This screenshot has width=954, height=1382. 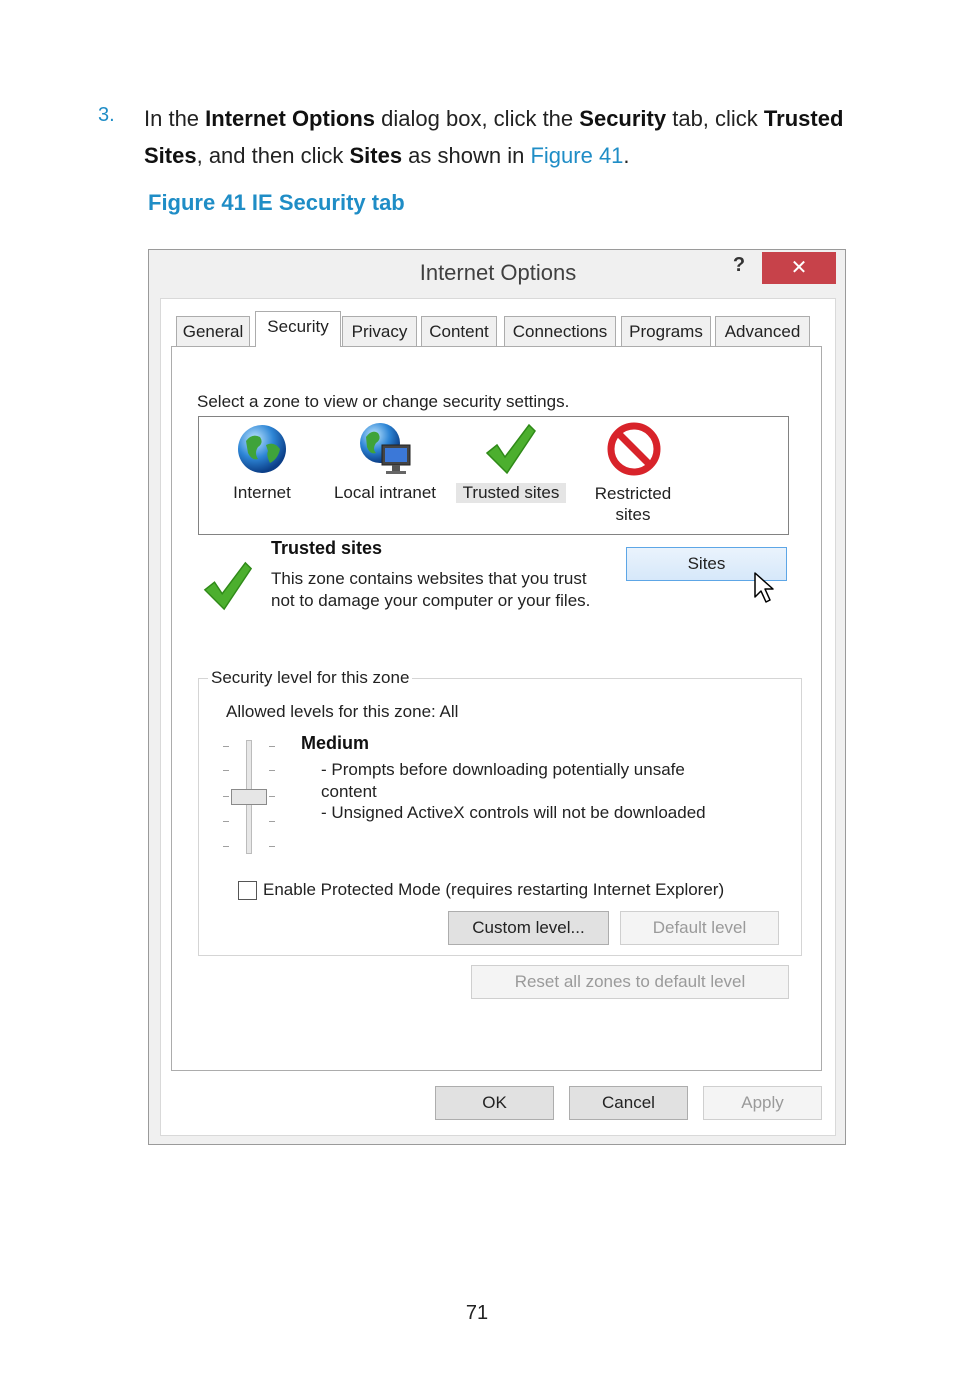 What do you see at coordinates (628, 1103) in the screenshot?
I see `cancel-button: Cancel` at bounding box center [628, 1103].